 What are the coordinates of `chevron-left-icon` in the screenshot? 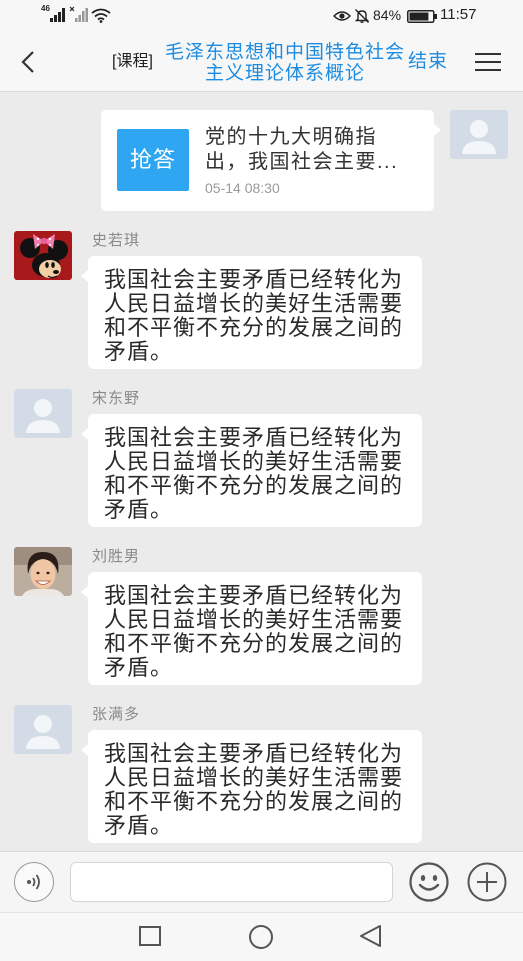 It's located at (28, 62).